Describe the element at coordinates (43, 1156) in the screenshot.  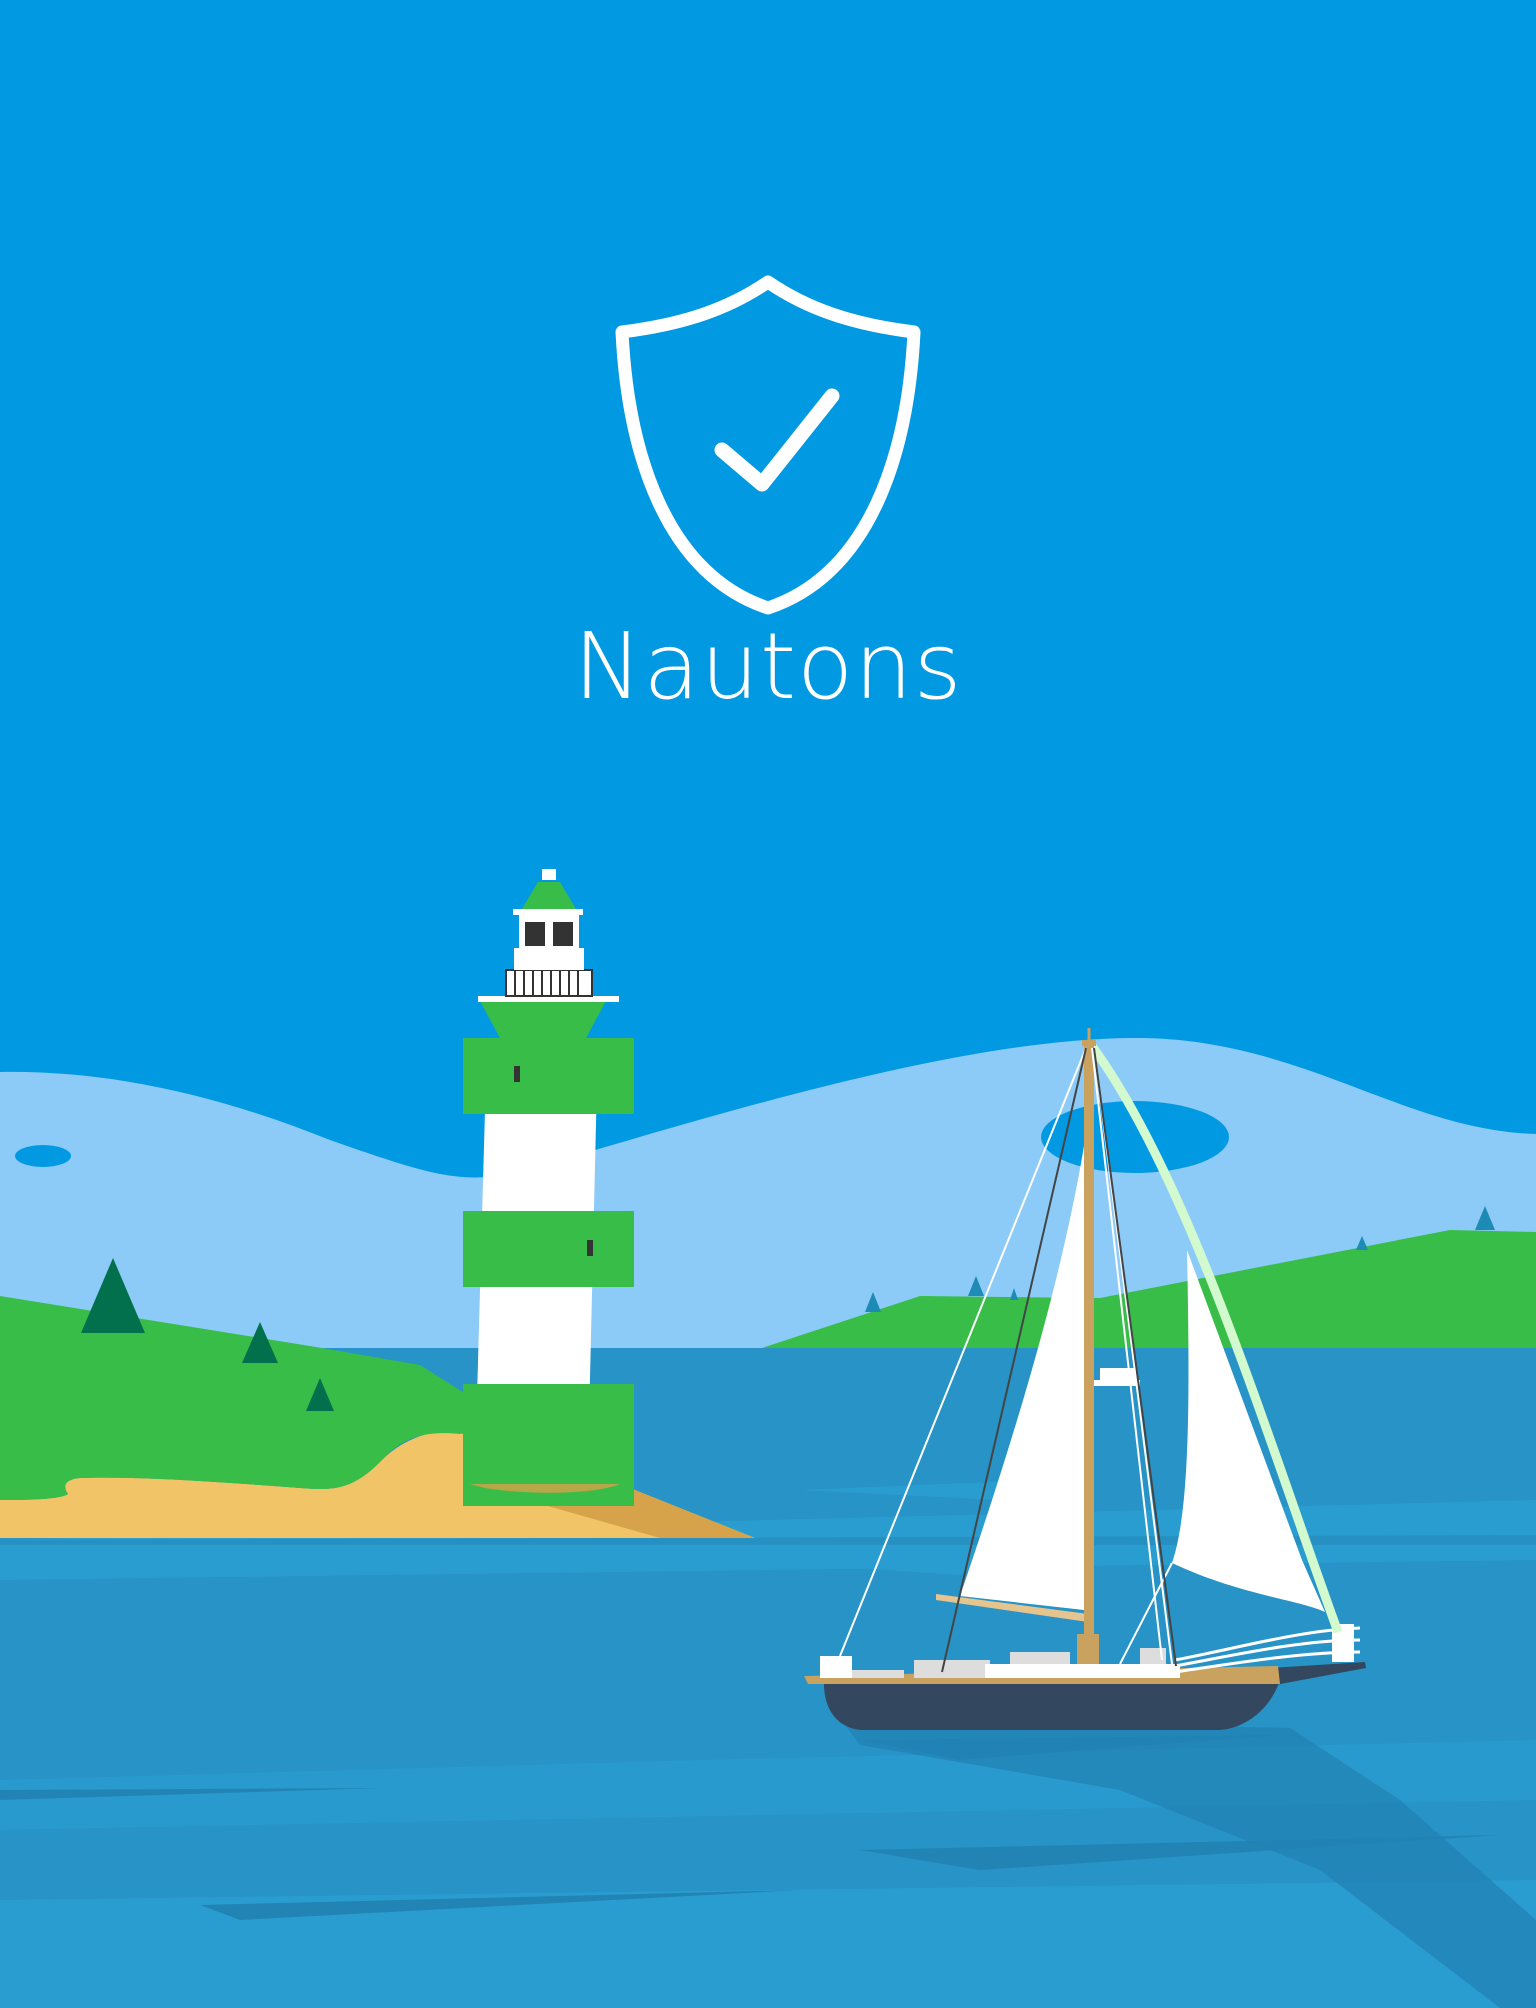
I see `far-pond` at that location.